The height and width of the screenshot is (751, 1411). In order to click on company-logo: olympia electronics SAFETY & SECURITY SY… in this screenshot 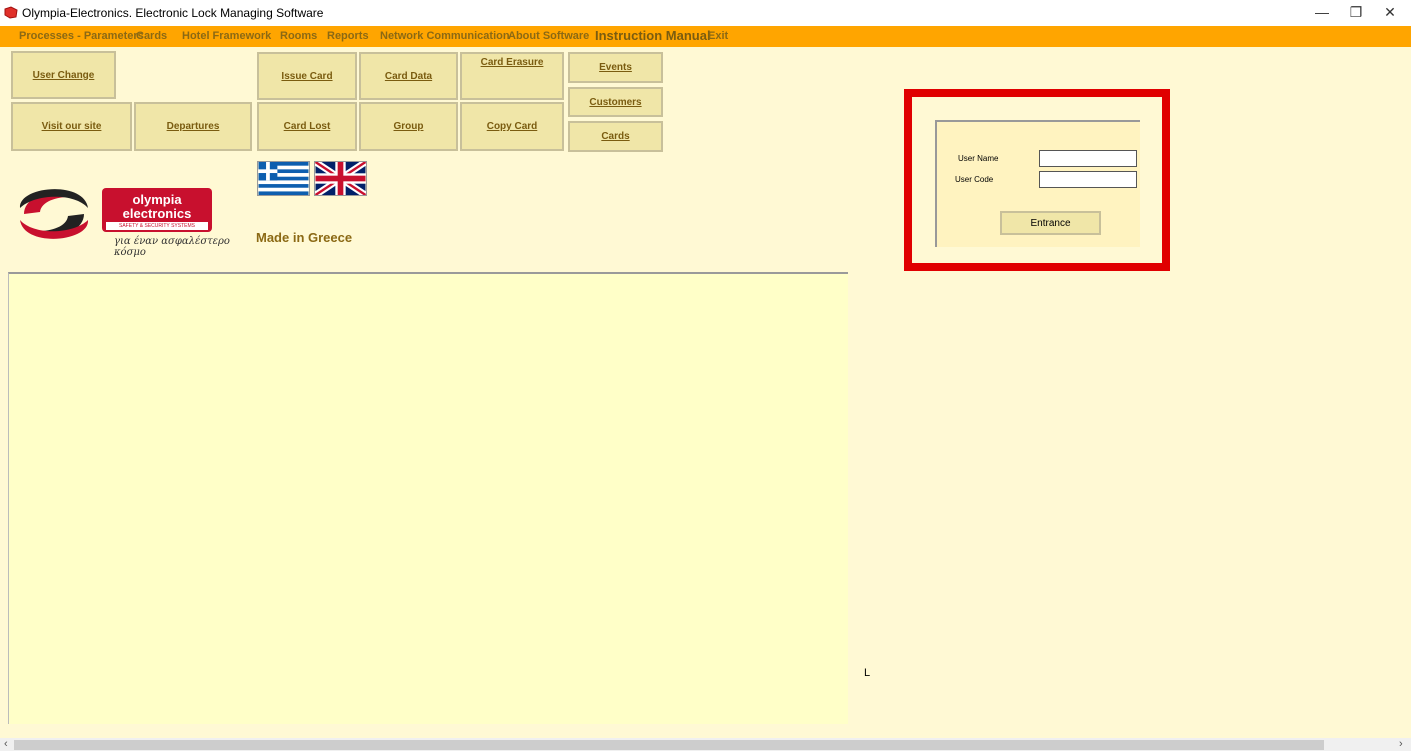, I will do `click(134, 220)`.